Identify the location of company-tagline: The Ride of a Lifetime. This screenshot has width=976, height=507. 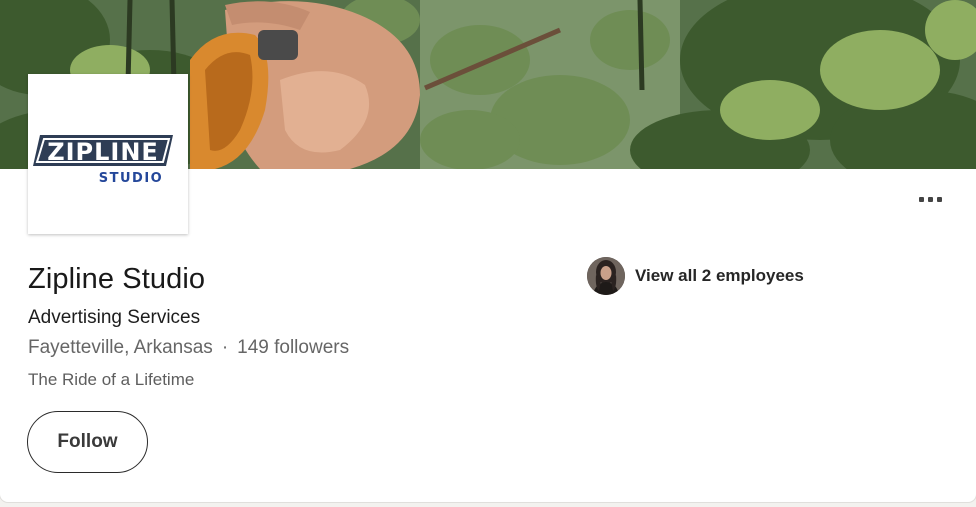
(111, 379).